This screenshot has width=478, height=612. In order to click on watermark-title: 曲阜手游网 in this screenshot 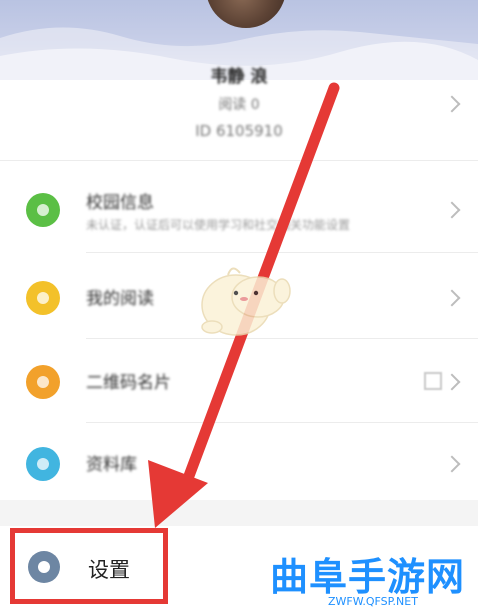, I will do `click(368, 576)`.